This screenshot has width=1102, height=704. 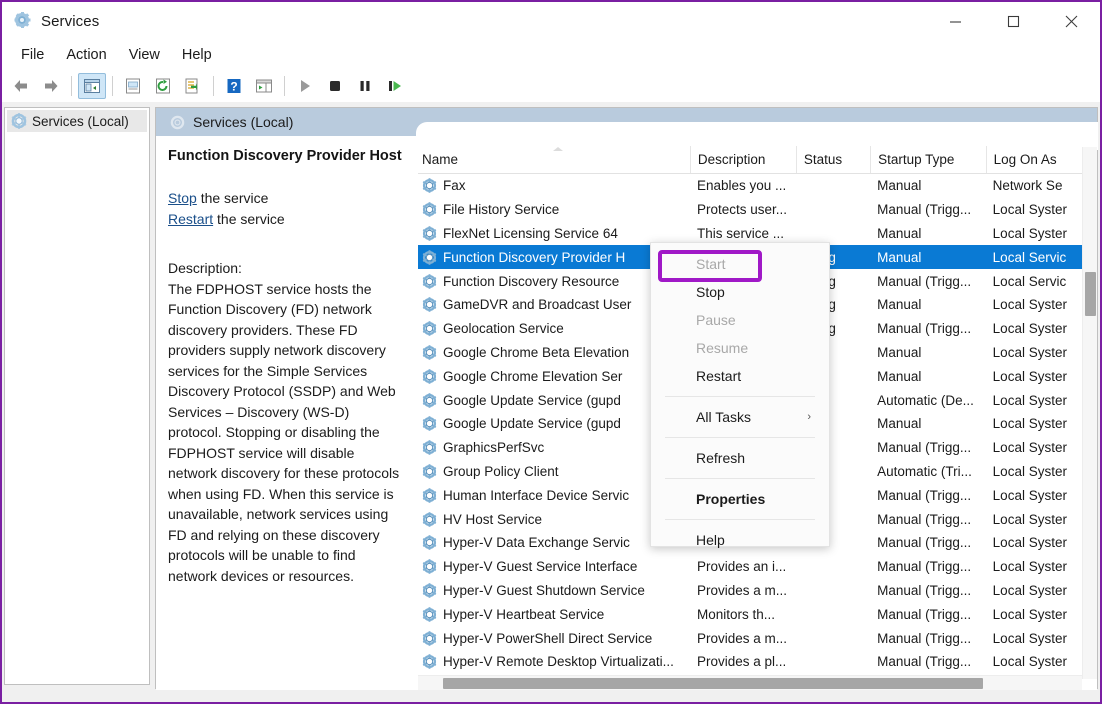 I want to click on close-icon, so click(x=1071, y=21).